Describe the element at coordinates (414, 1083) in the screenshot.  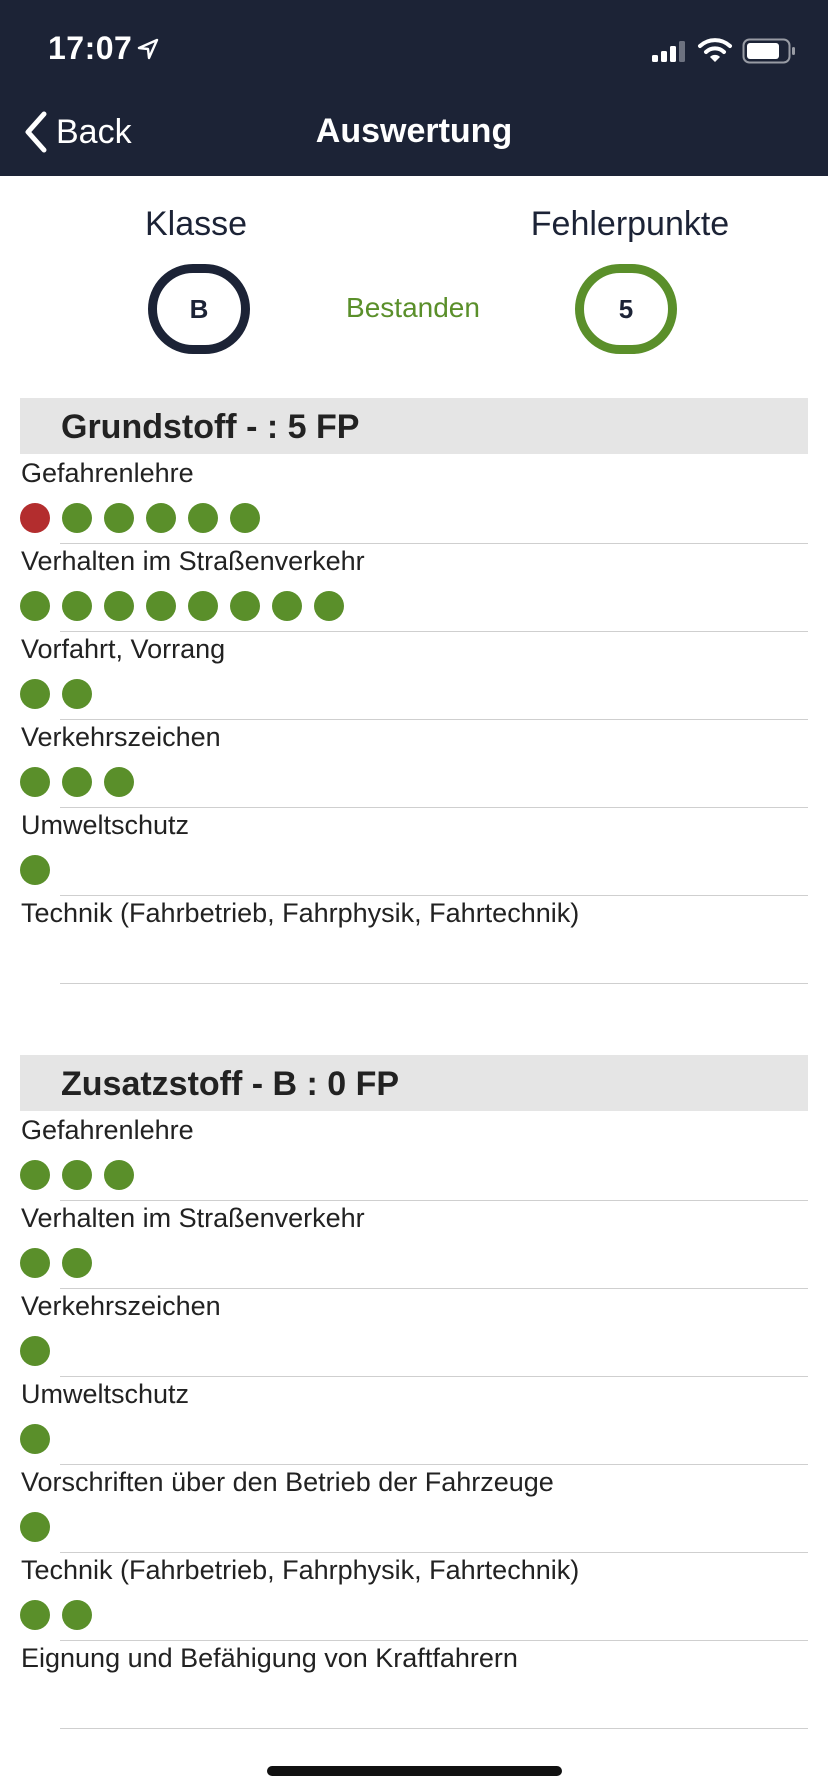
I see `section-header: Zusatzstoff - B : 0 FP` at that location.